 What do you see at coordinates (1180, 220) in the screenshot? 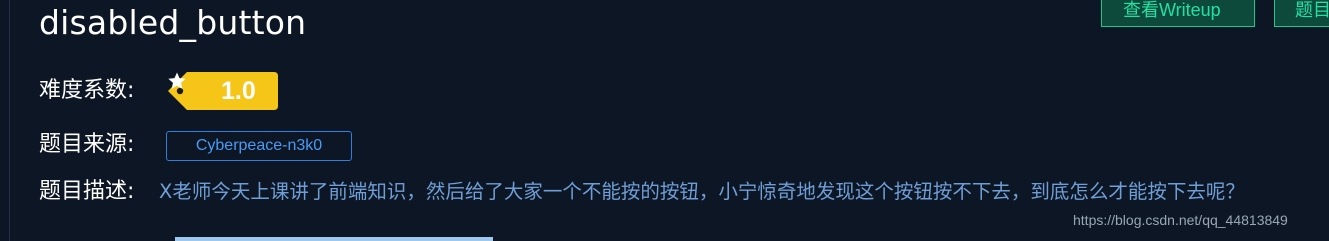
I see `watermark-url: https://blog.csdn.net/qq_44813849` at bounding box center [1180, 220].